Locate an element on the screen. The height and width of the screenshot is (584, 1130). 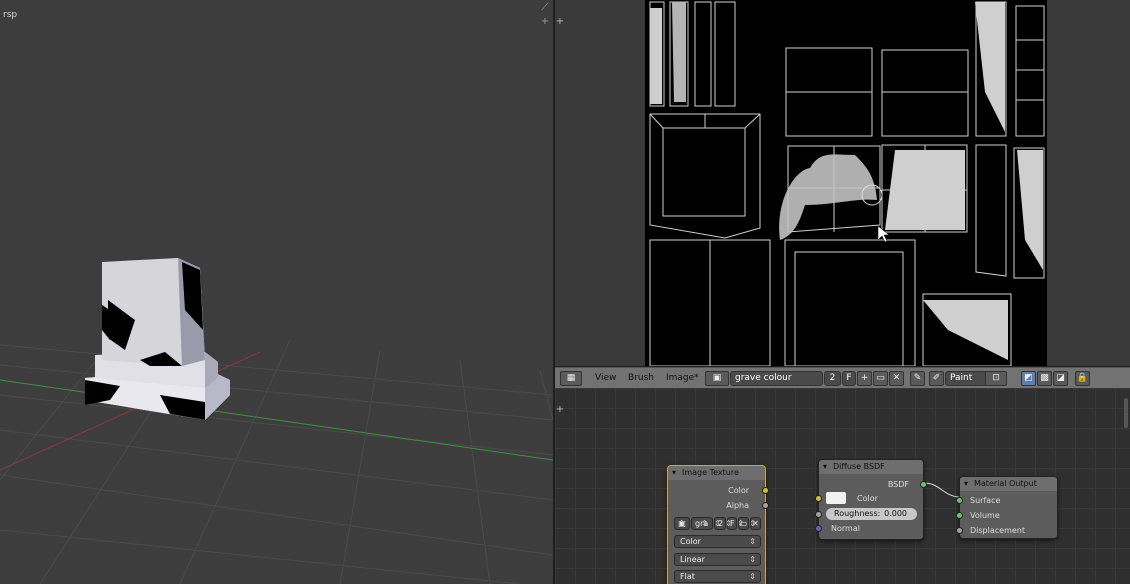
new-image-icon: + is located at coordinates (864, 378).